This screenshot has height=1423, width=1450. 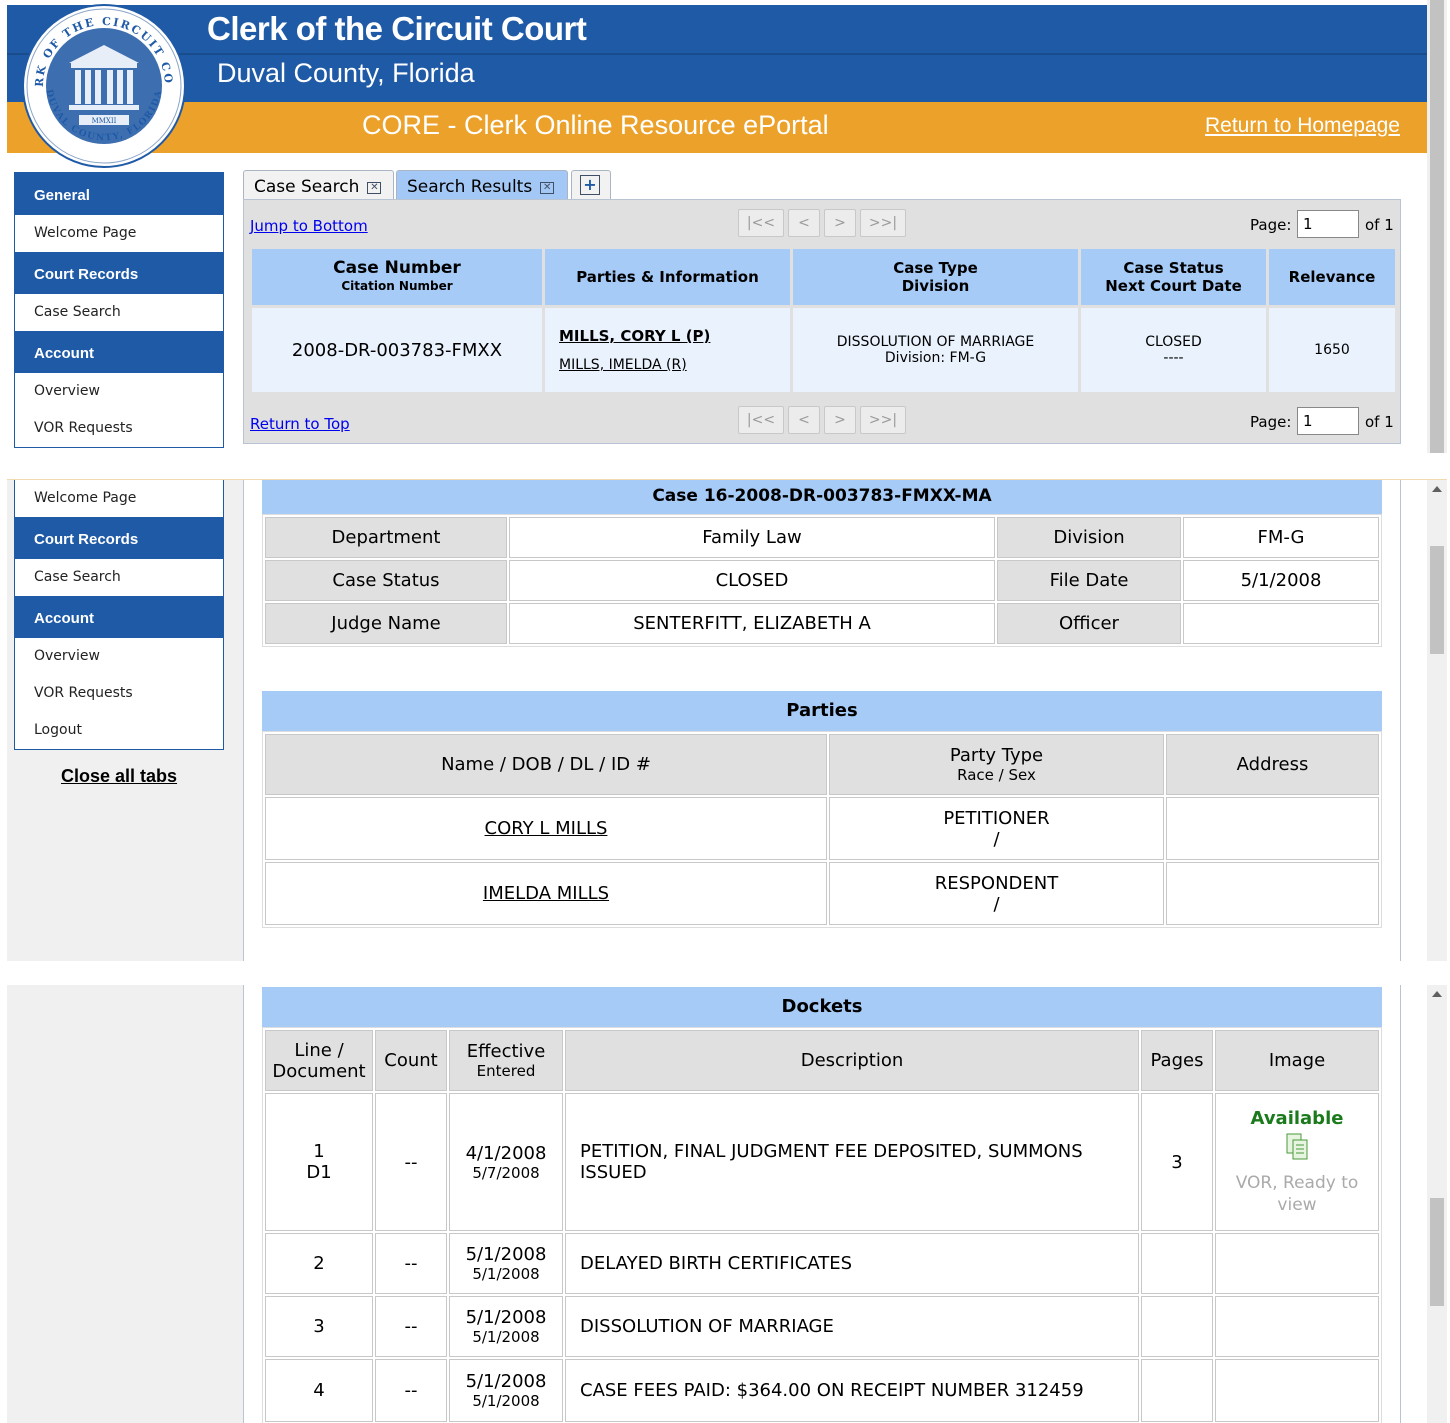 What do you see at coordinates (319, 1071) in the screenshot?
I see `col-title: Document` at bounding box center [319, 1071].